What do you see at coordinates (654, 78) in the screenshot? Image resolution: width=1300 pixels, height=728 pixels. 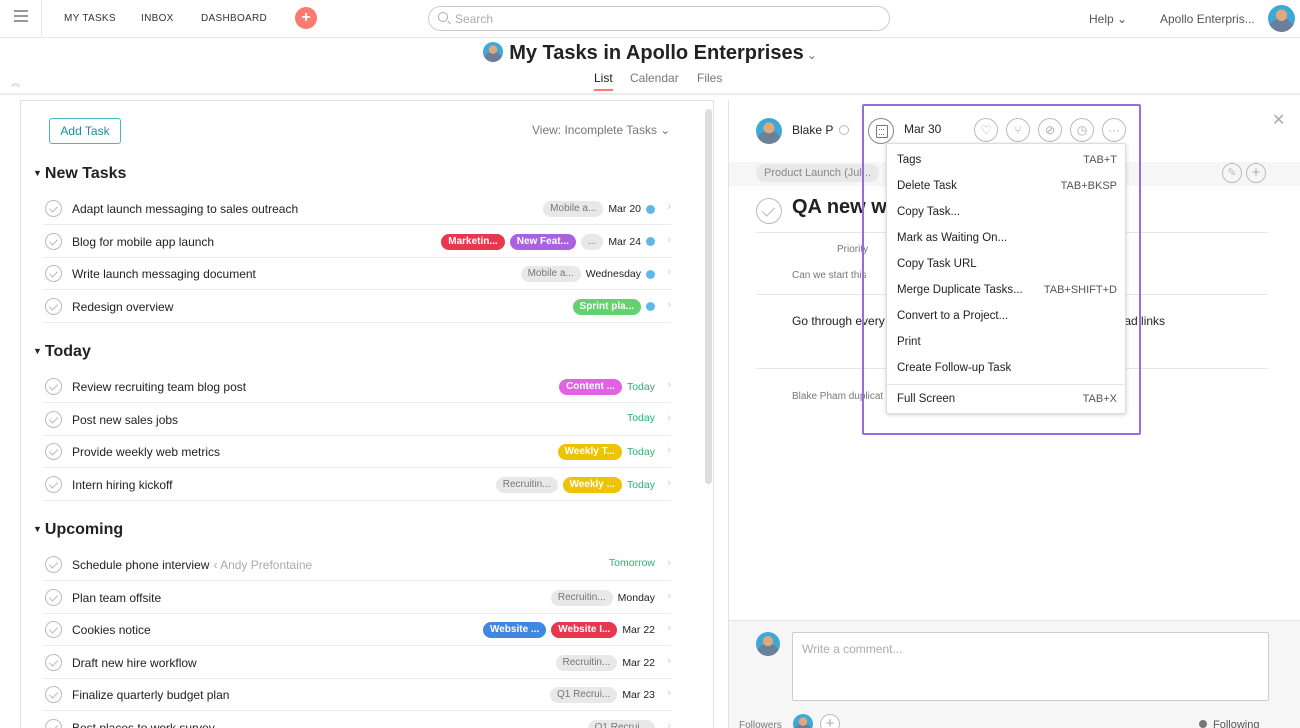 I see `tab-calendar: Calendar` at bounding box center [654, 78].